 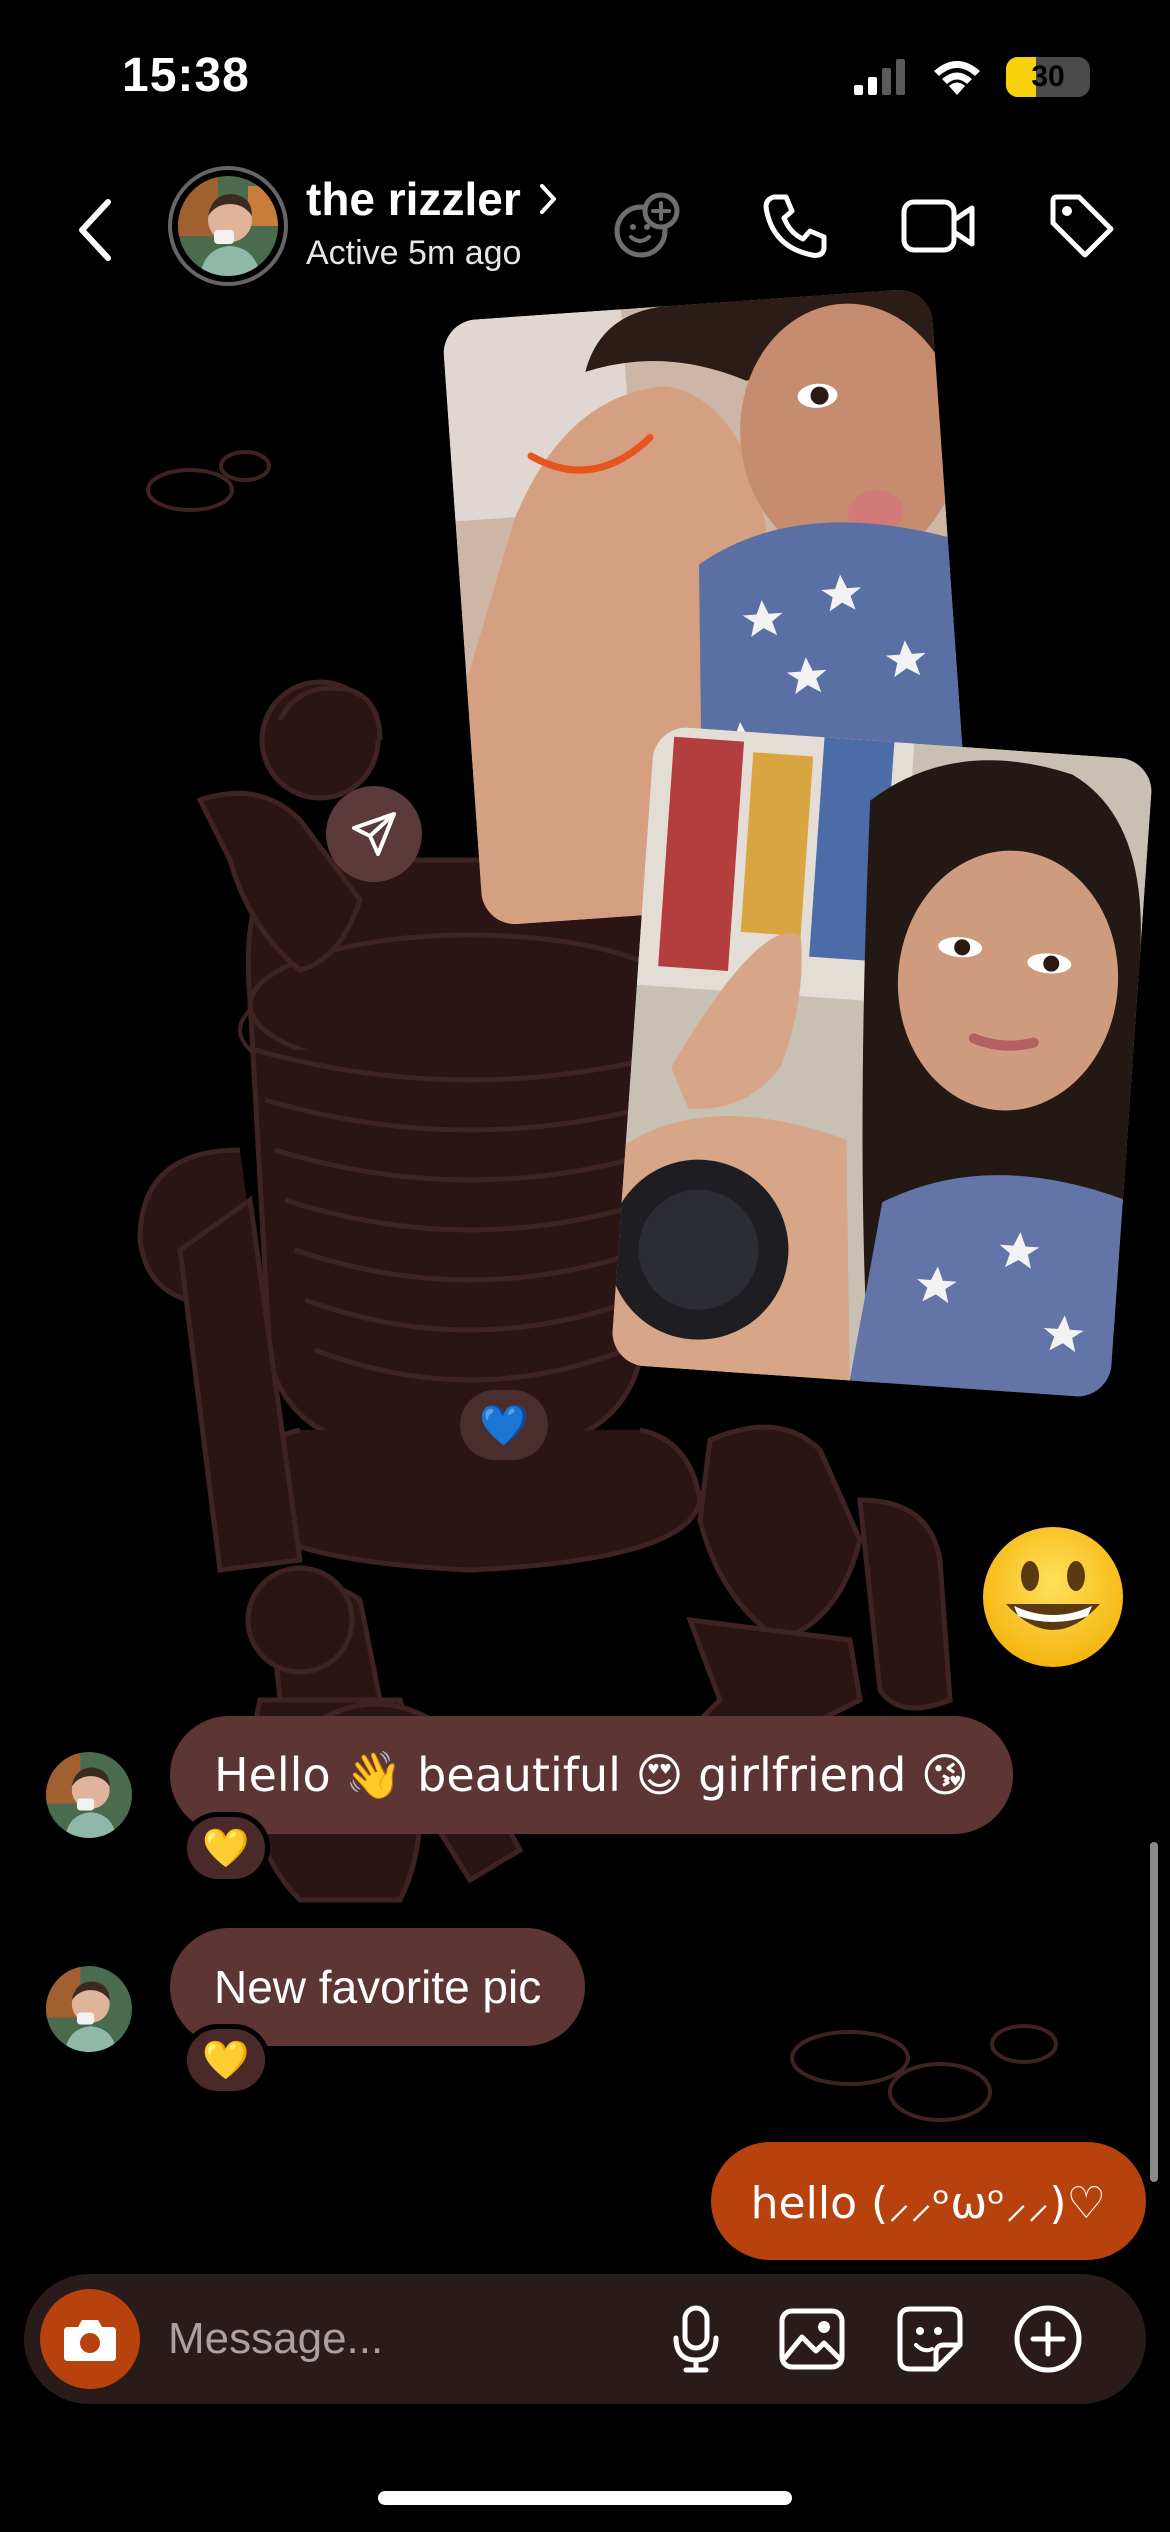 I want to click on video-camera-icon, so click(x=938, y=226).